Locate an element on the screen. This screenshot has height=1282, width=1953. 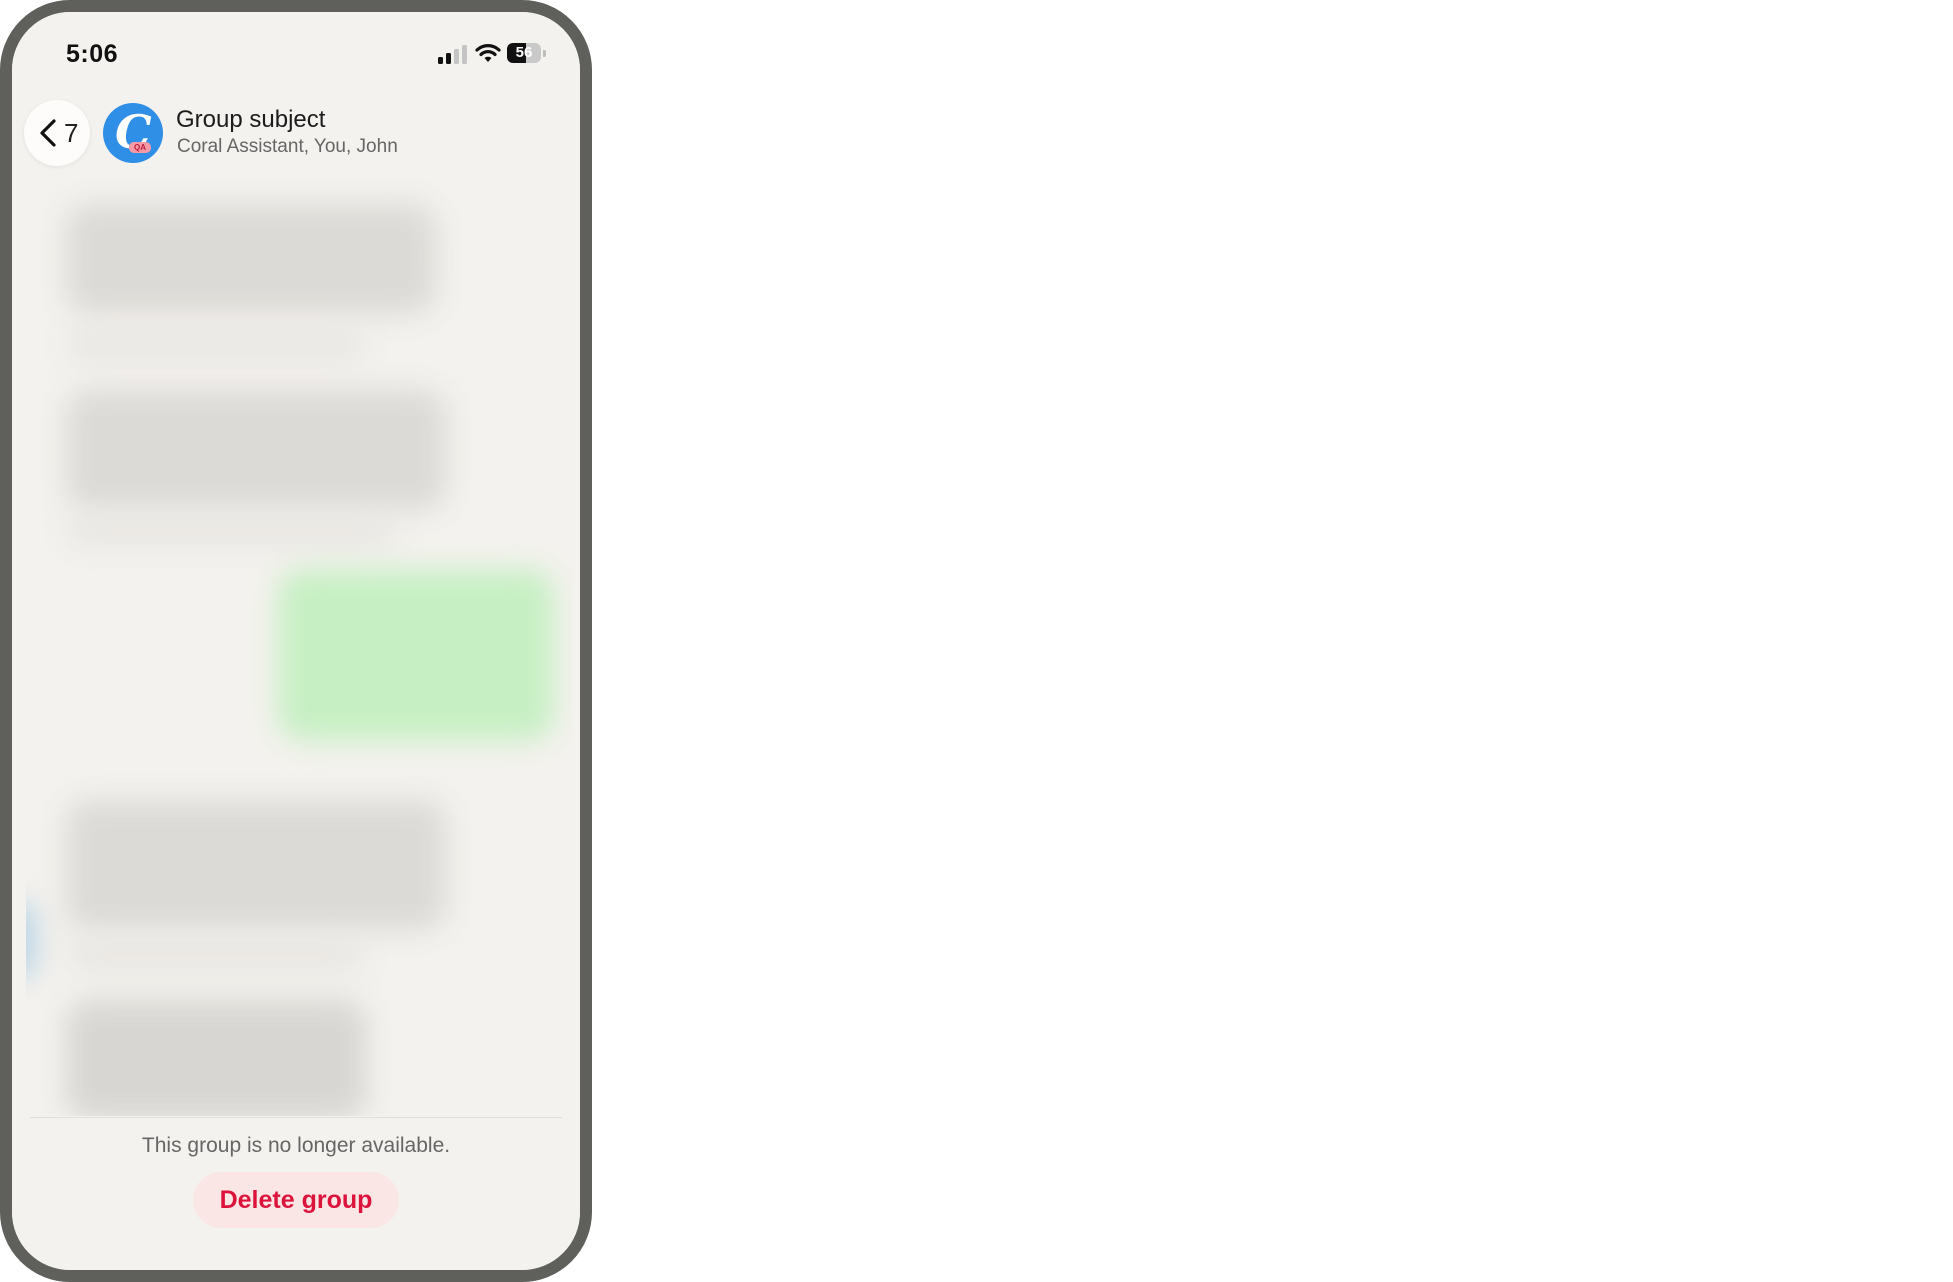
avatar-badge: QA is located at coordinates (140, 147).